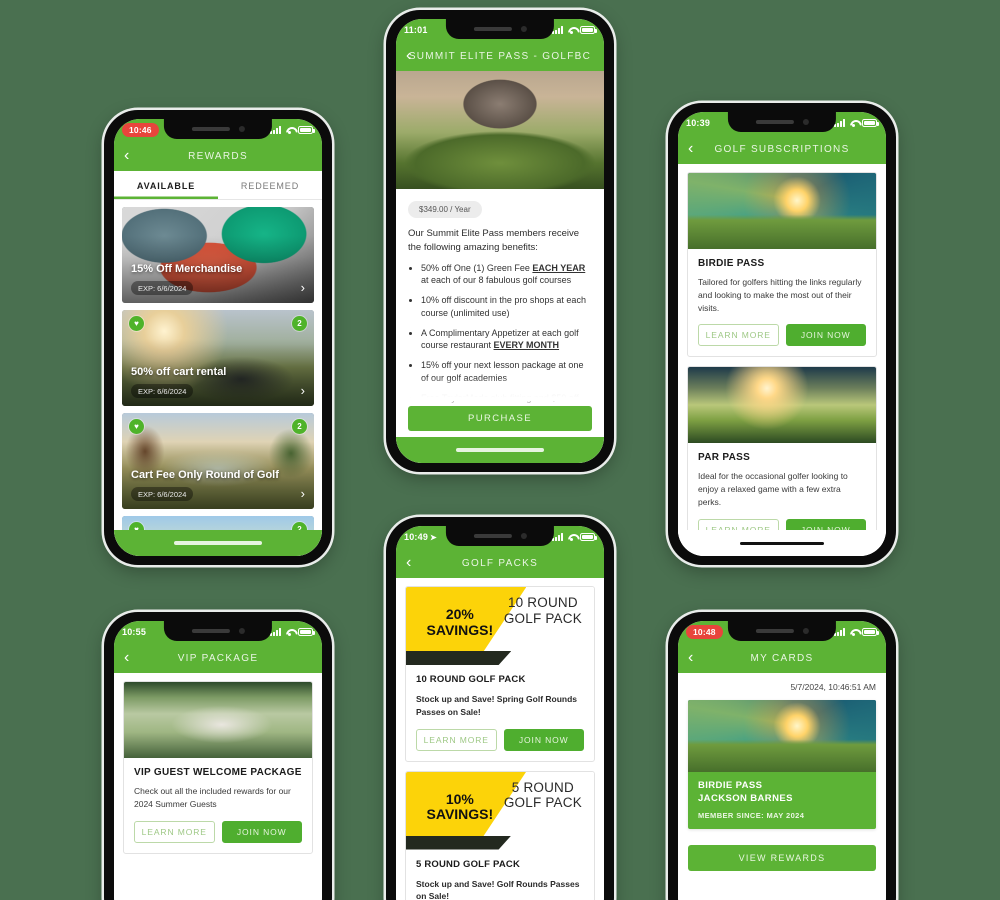 The width and height of the screenshot is (1000, 900). What do you see at coordinates (270, 185) in the screenshot?
I see `tab-redeemed: REDEEMED` at bounding box center [270, 185].